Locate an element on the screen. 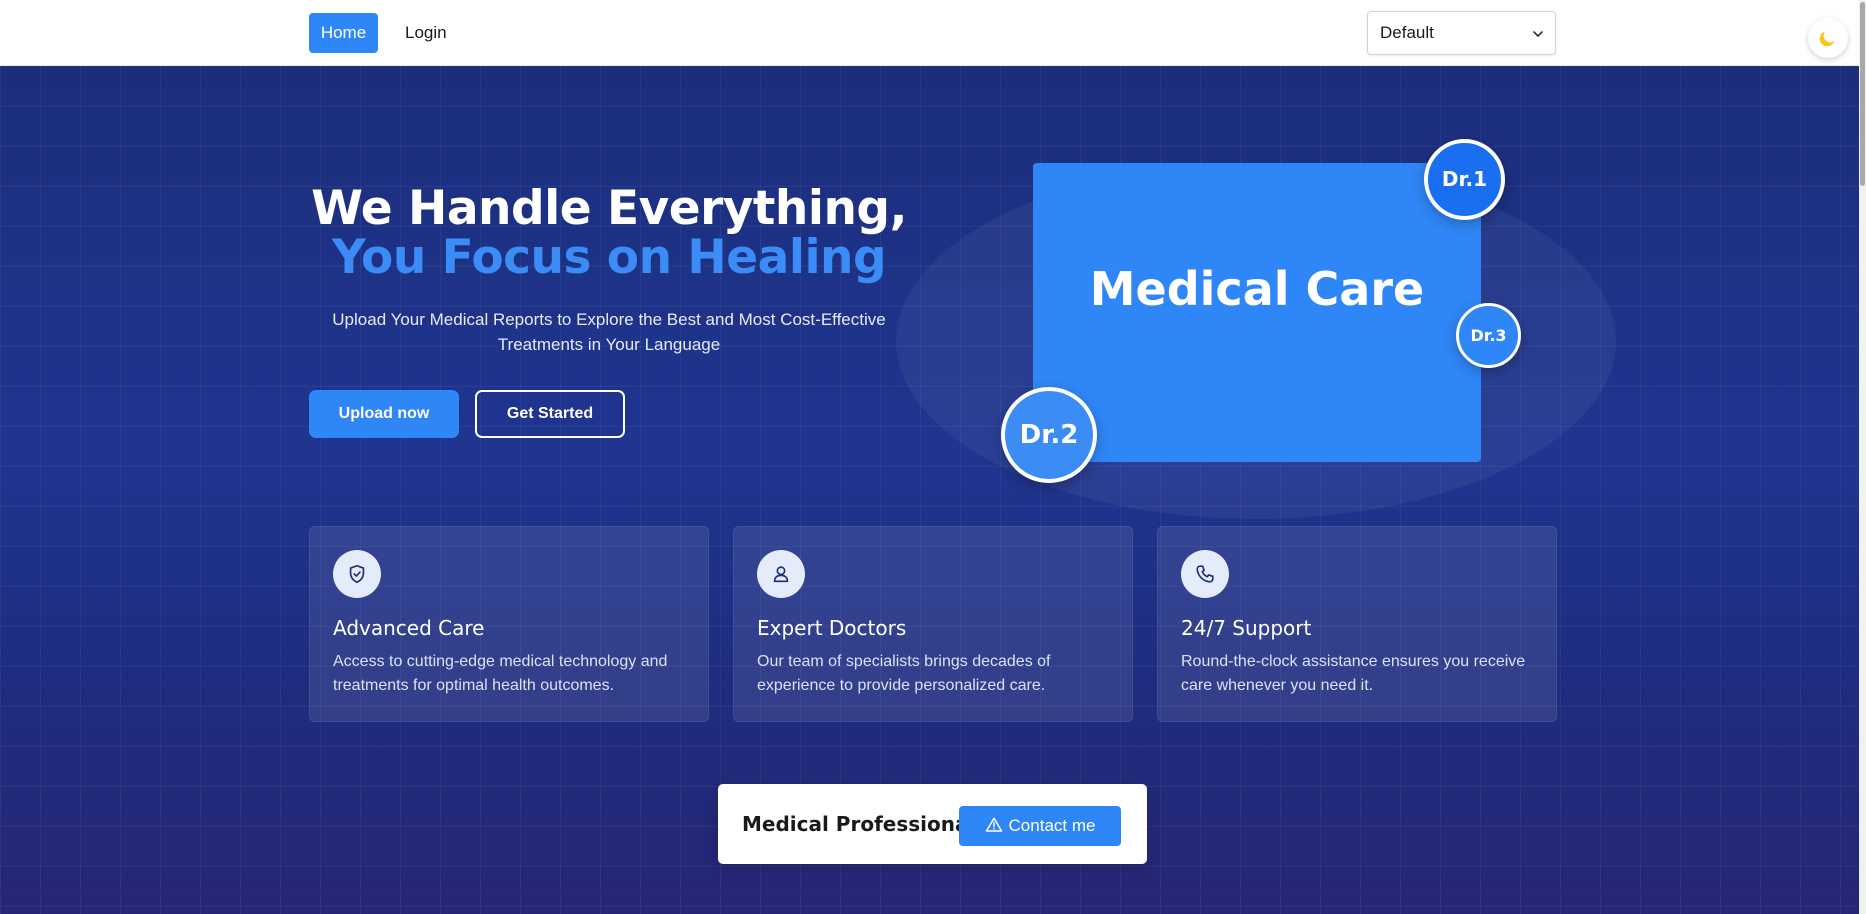 This screenshot has width=1866, height=914. top-navbar: Home Login Default is located at coordinates (933, 33).